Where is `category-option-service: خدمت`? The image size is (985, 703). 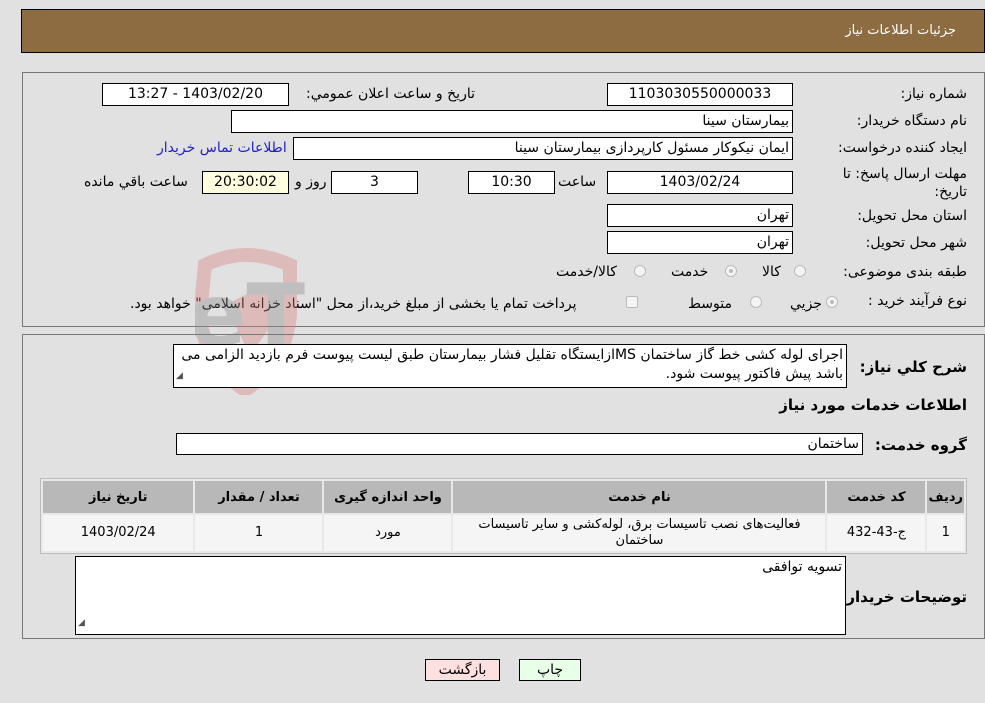
category-option-service: خدمت is located at coordinates (690, 272).